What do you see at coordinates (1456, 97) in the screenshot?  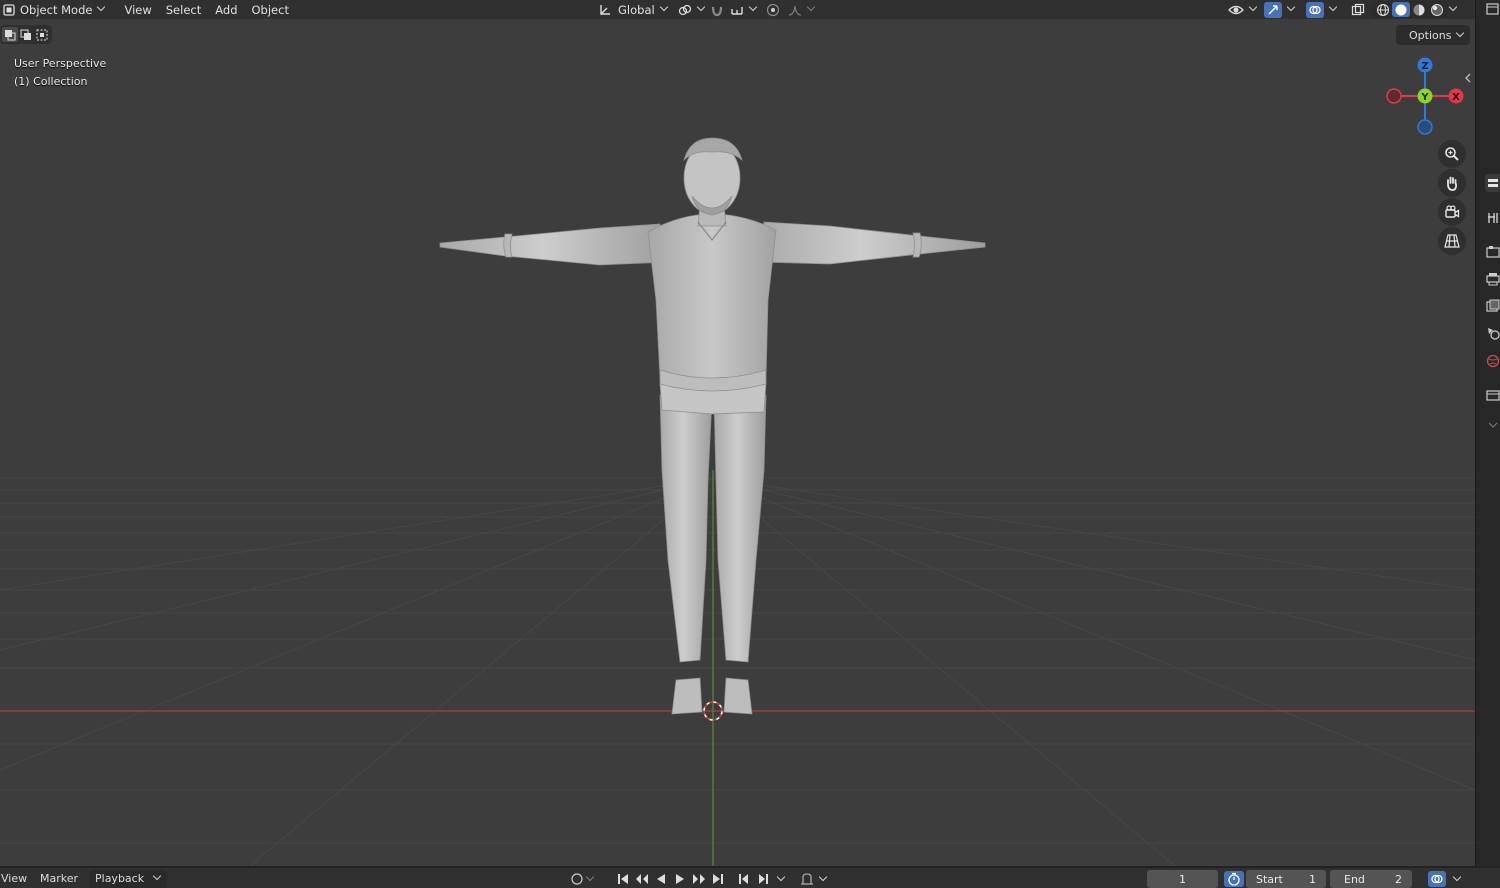 I see `gizmo-x-label: X` at bounding box center [1456, 97].